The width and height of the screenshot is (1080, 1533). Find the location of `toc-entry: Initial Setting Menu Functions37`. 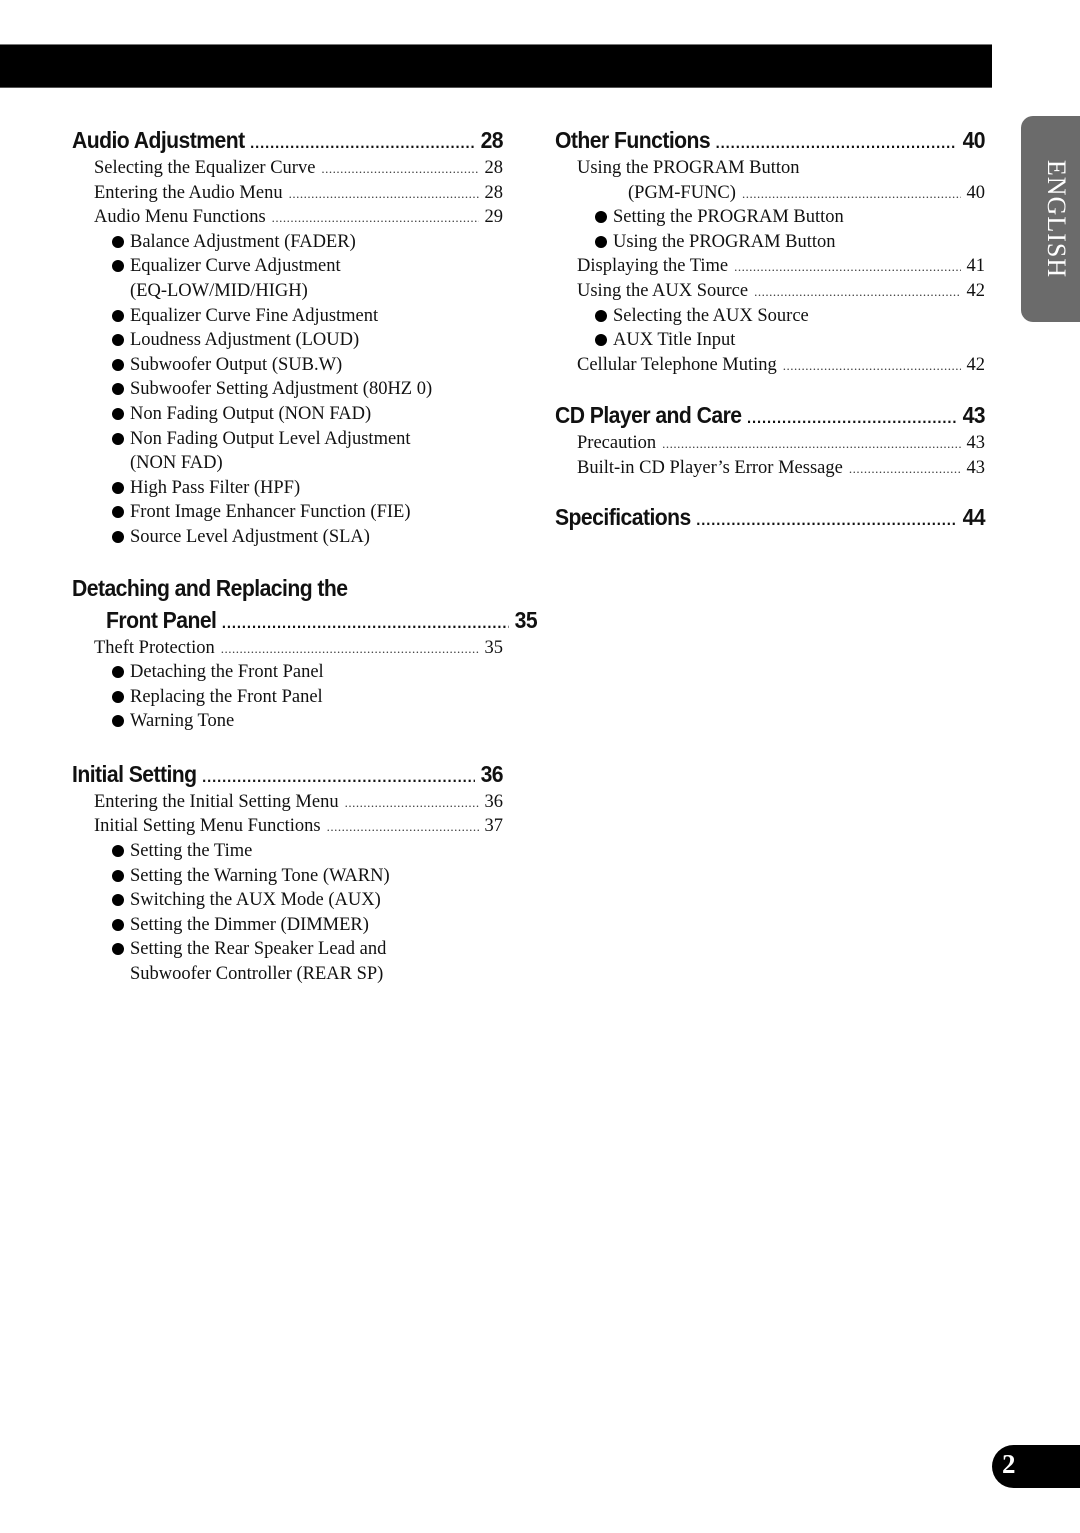

toc-entry: Initial Setting Menu Functions37 is located at coordinates (287, 826).